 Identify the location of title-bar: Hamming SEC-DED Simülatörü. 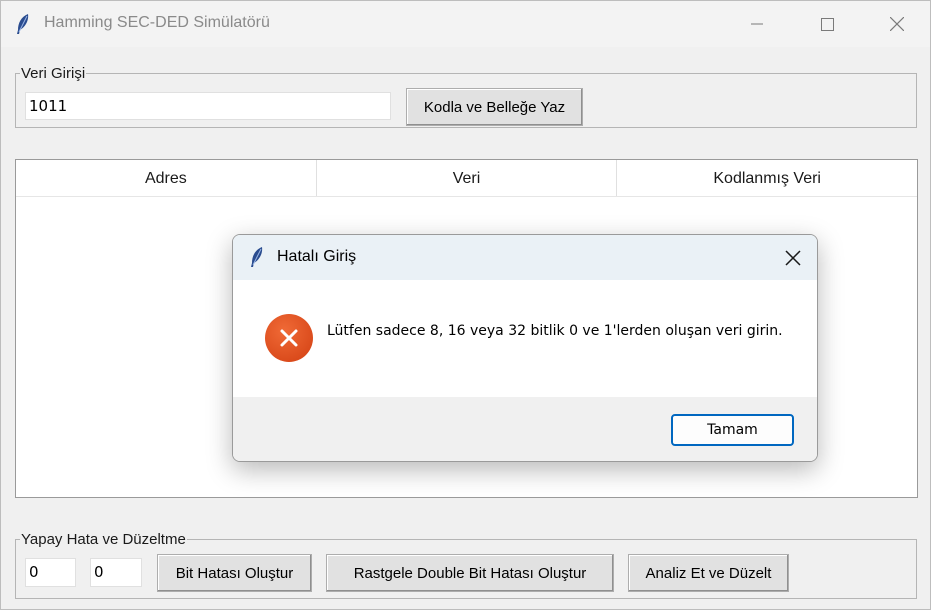
(465, 24).